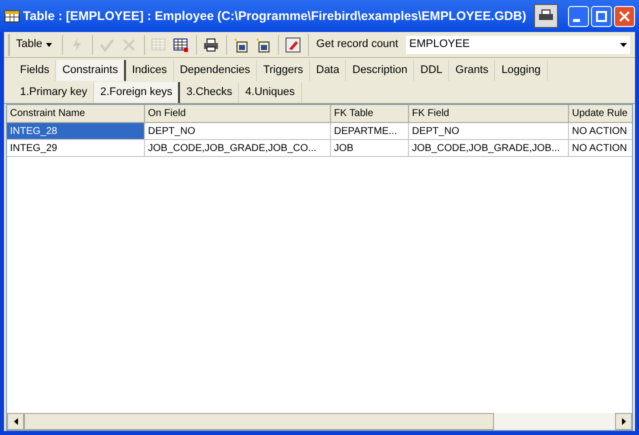 Image resolution: width=639 pixels, height=435 pixels. I want to click on column-header: On Field, so click(238, 114).